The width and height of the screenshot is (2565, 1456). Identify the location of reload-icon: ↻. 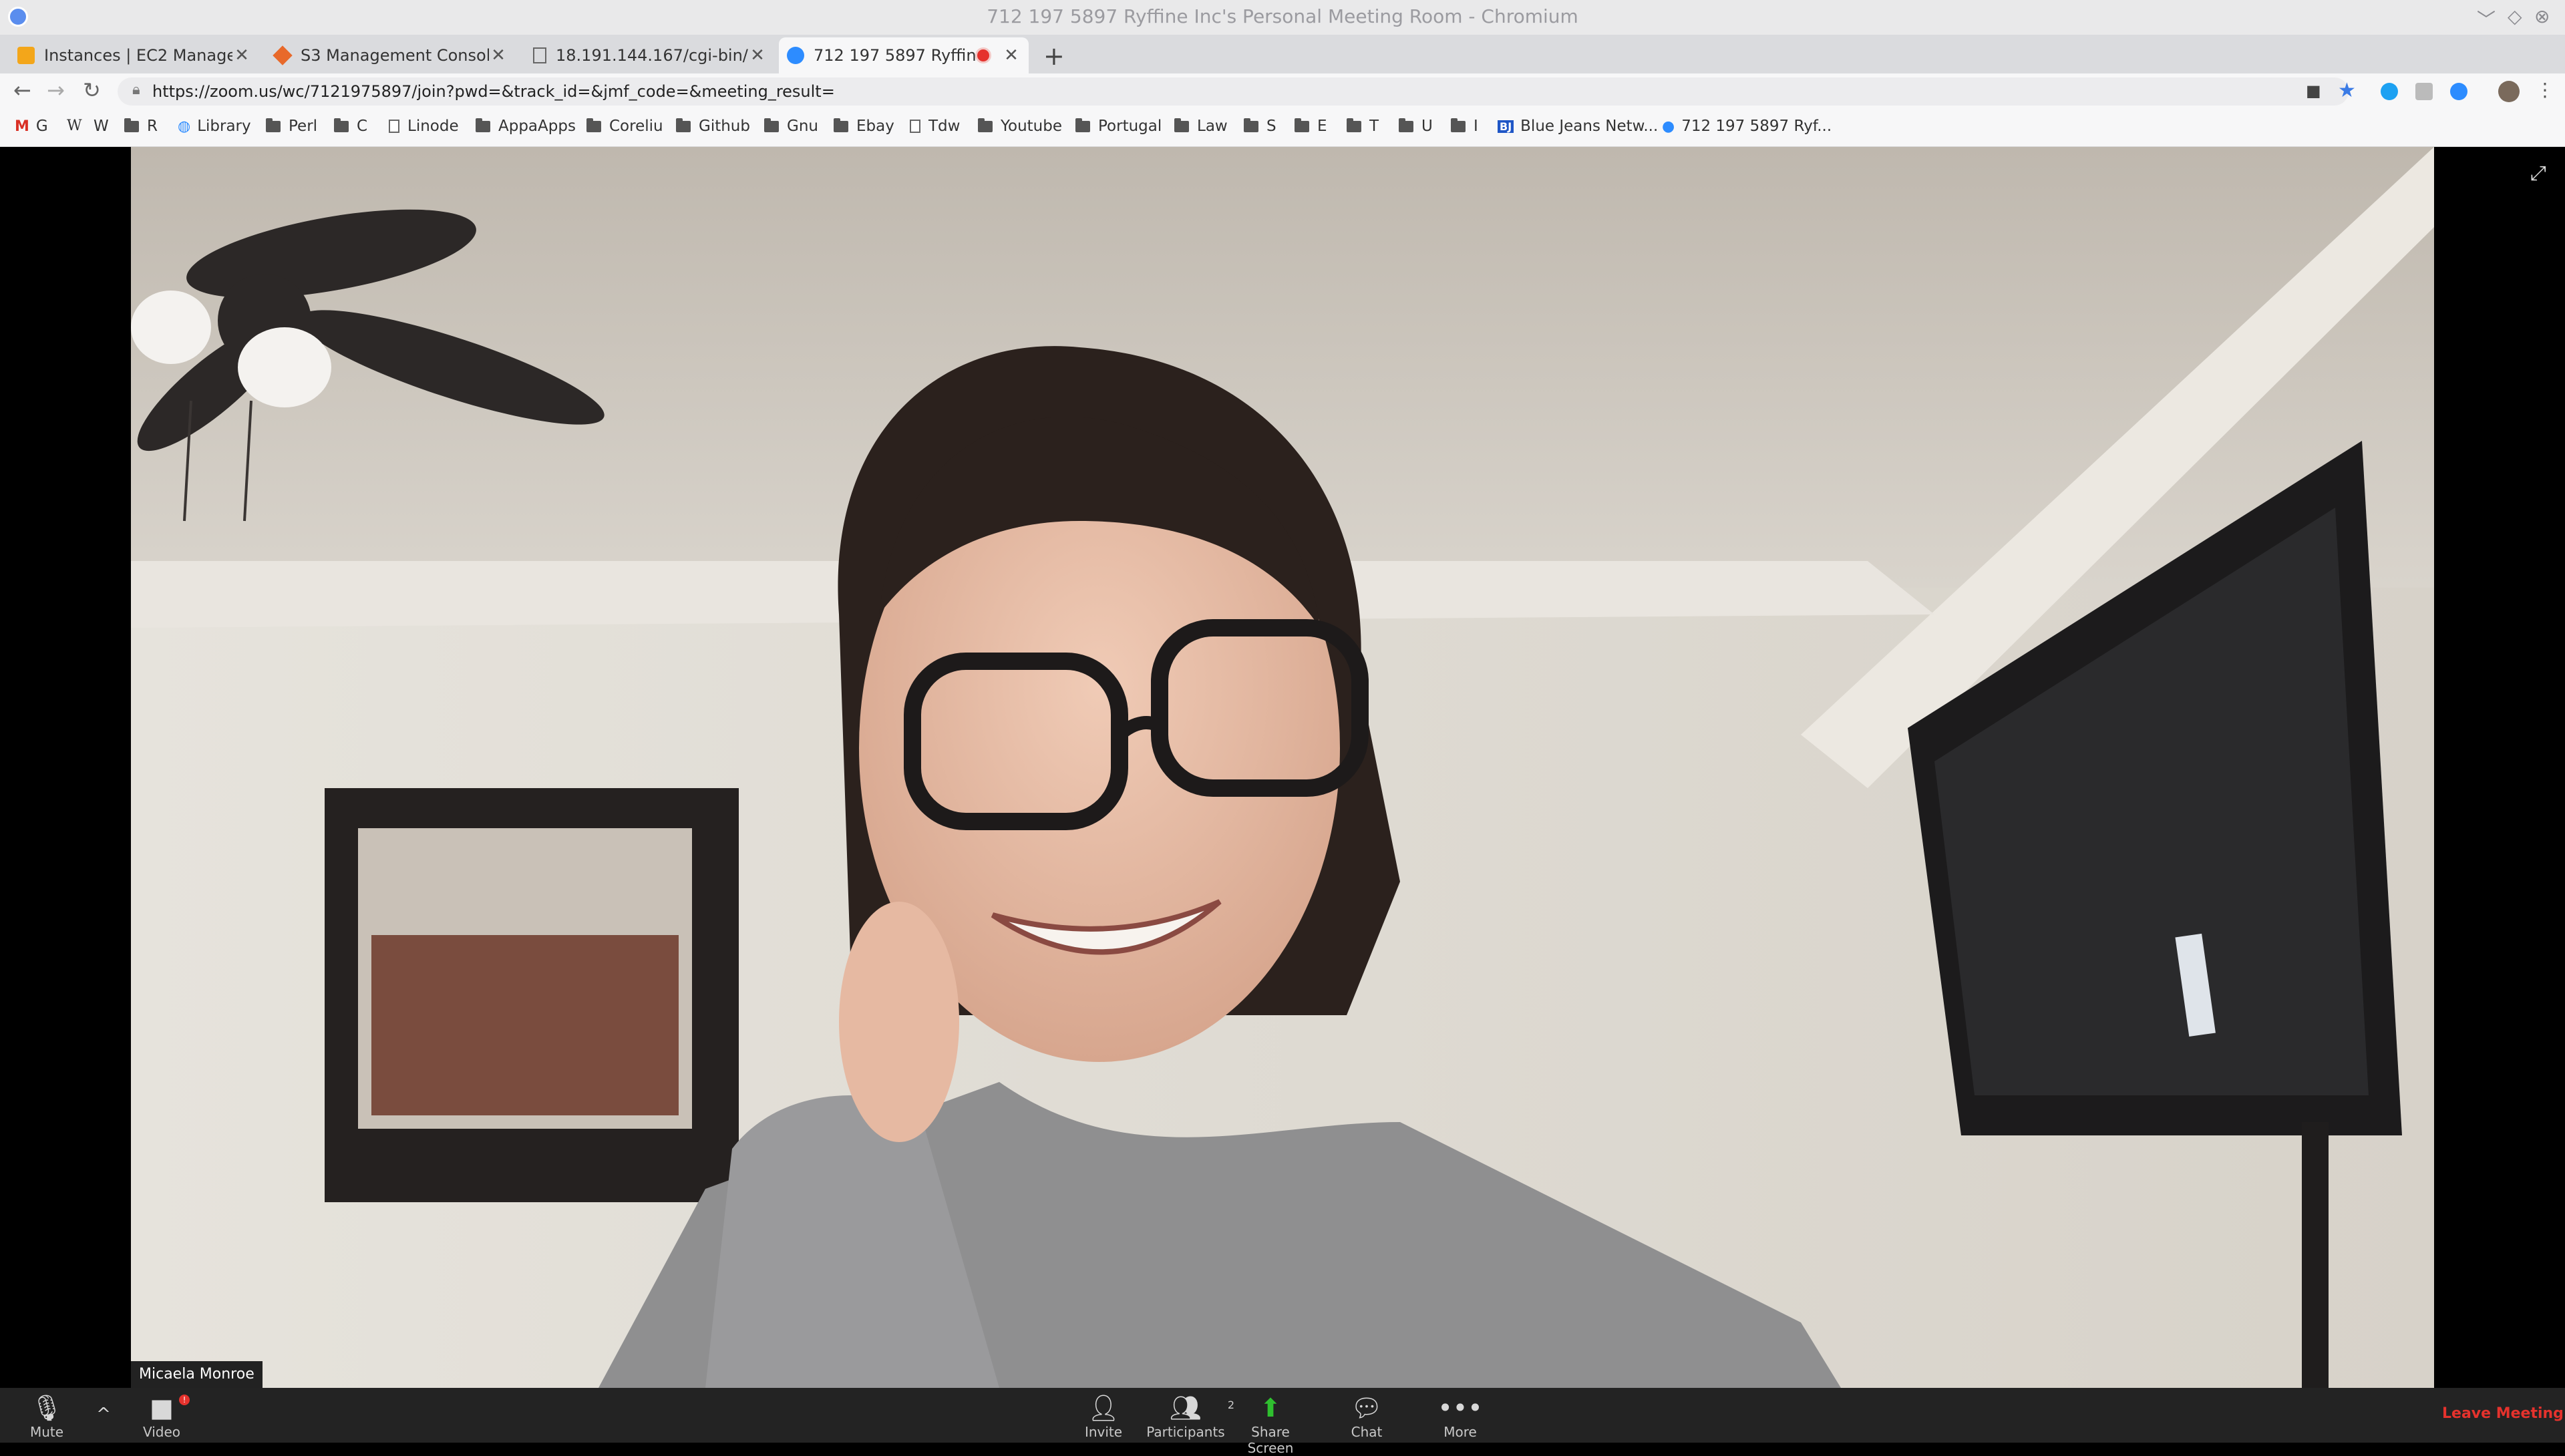
(92, 90).